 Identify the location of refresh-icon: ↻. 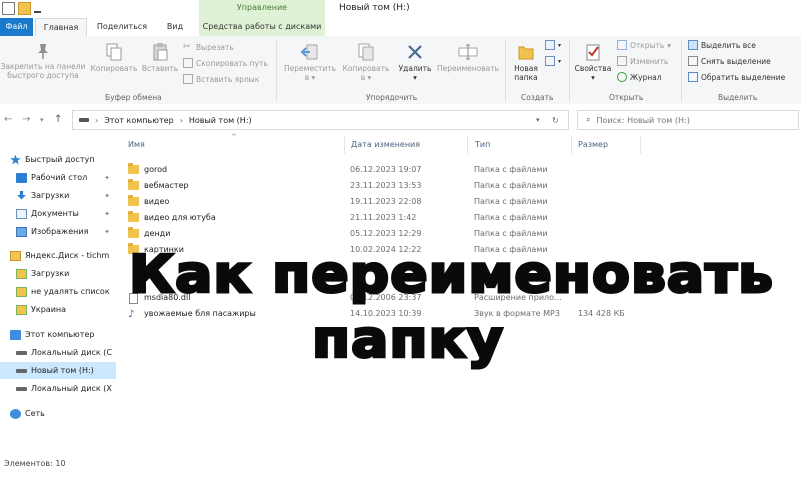
(555, 120).